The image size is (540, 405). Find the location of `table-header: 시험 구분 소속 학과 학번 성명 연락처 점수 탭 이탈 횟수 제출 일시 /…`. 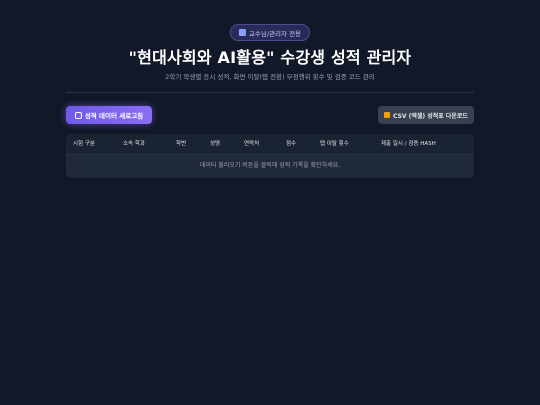

table-header: 시험 구분 소속 학과 학번 성명 연락처 점수 탭 이탈 횟수 제출 일시 /… is located at coordinates (270, 144).